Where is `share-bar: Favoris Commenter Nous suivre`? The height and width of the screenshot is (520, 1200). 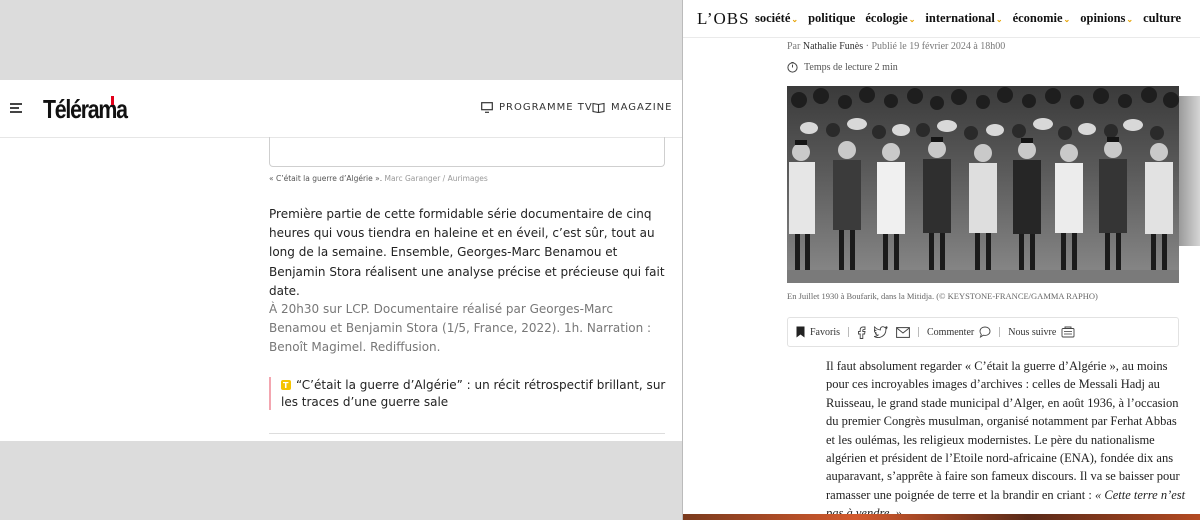 share-bar: Favoris Commenter Nous suivre is located at coordinates (983, 332).